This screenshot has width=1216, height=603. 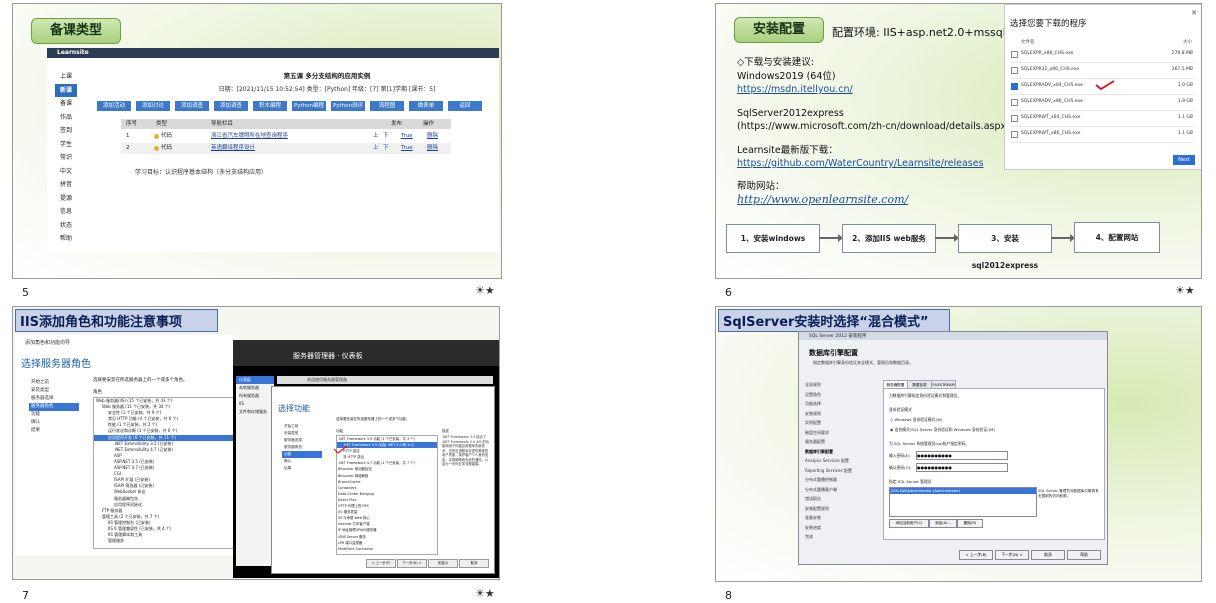 What do you see at coordinates (432, 136) in the screenshot?
I see `delete-link: 删除` at bounding box center [432, 136].